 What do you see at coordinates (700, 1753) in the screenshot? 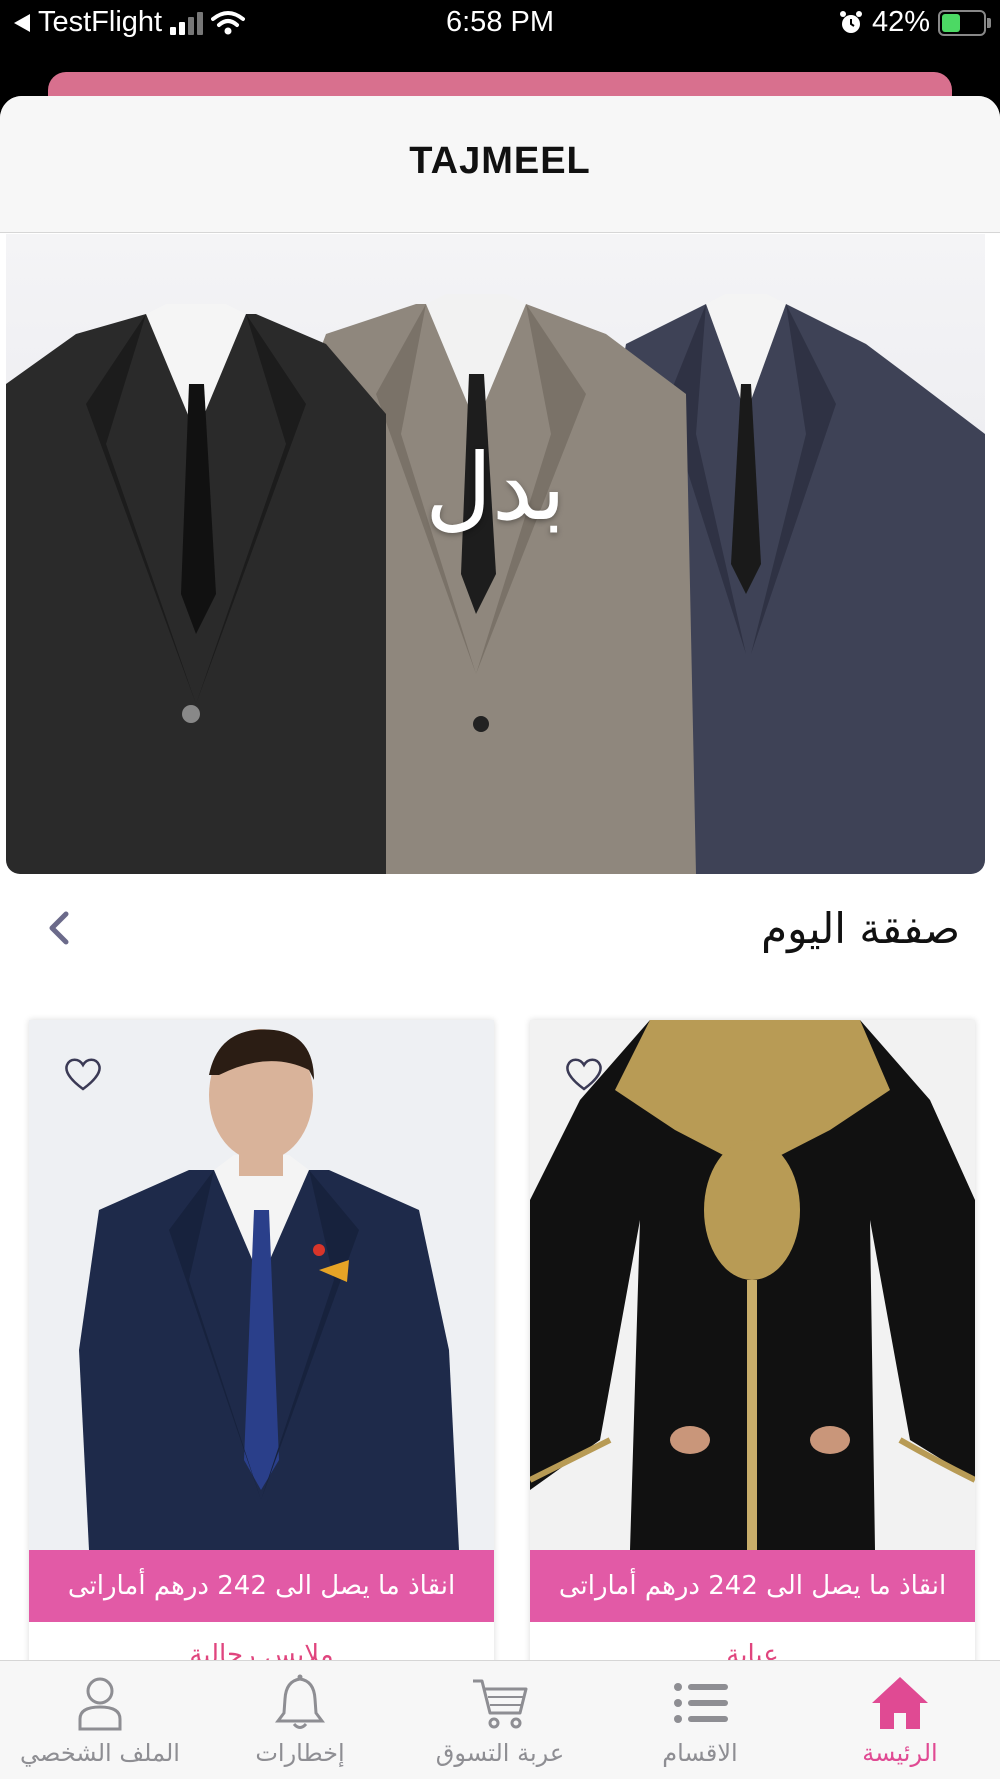
I see `tab-label: الاقسام` at bounding box center [700, 1753].